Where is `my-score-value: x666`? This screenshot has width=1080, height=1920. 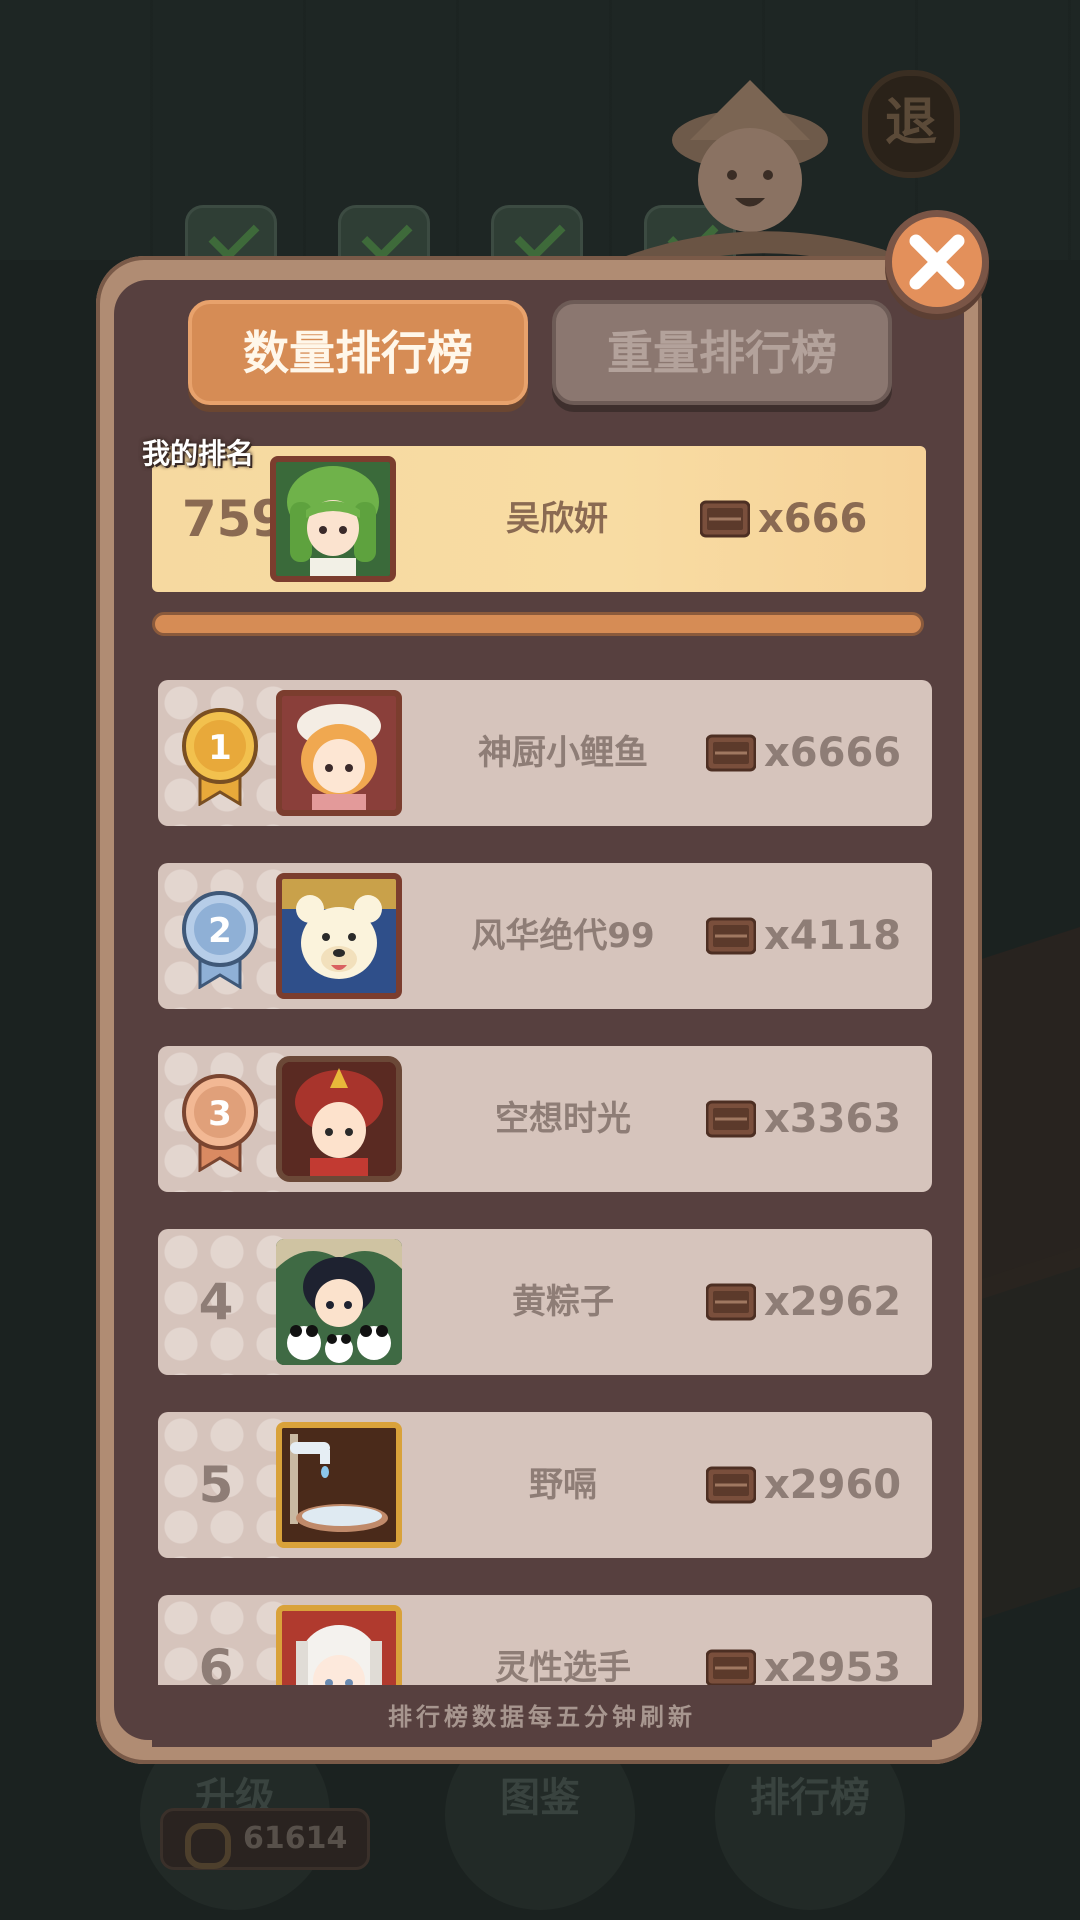 my-score-value: x666 is located at coordinates (813, 519).